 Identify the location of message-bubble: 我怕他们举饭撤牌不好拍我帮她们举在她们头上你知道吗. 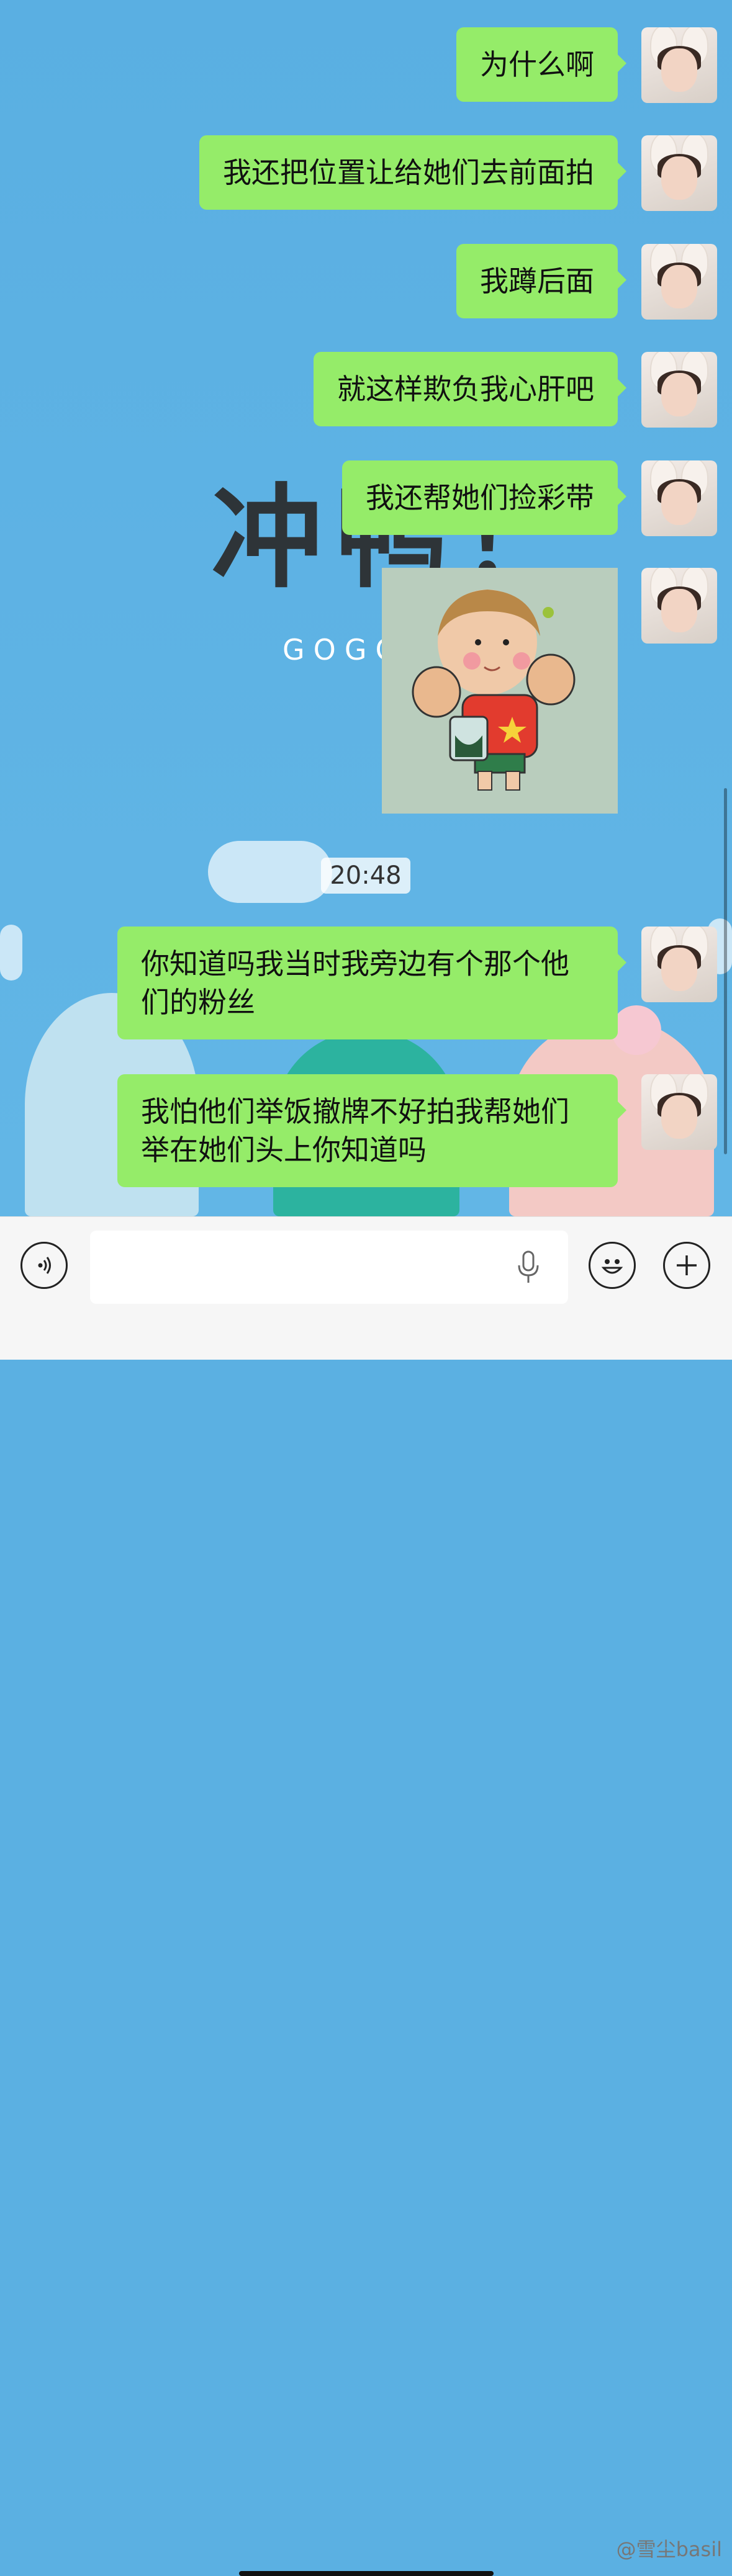
(371, 1130).